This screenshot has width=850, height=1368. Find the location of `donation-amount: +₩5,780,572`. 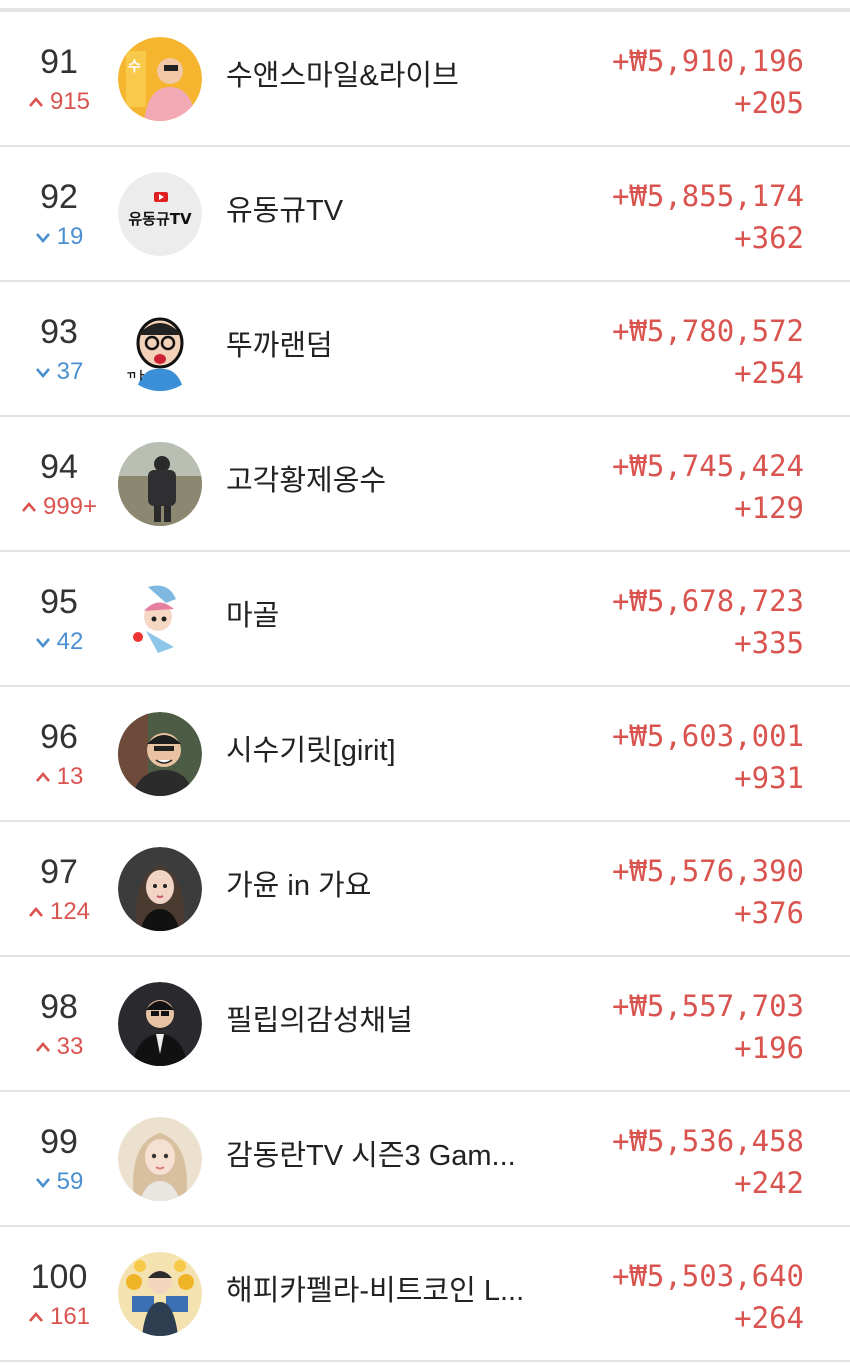

donation-amount: +₩5,780,572 is located at coordinates (707, 331).